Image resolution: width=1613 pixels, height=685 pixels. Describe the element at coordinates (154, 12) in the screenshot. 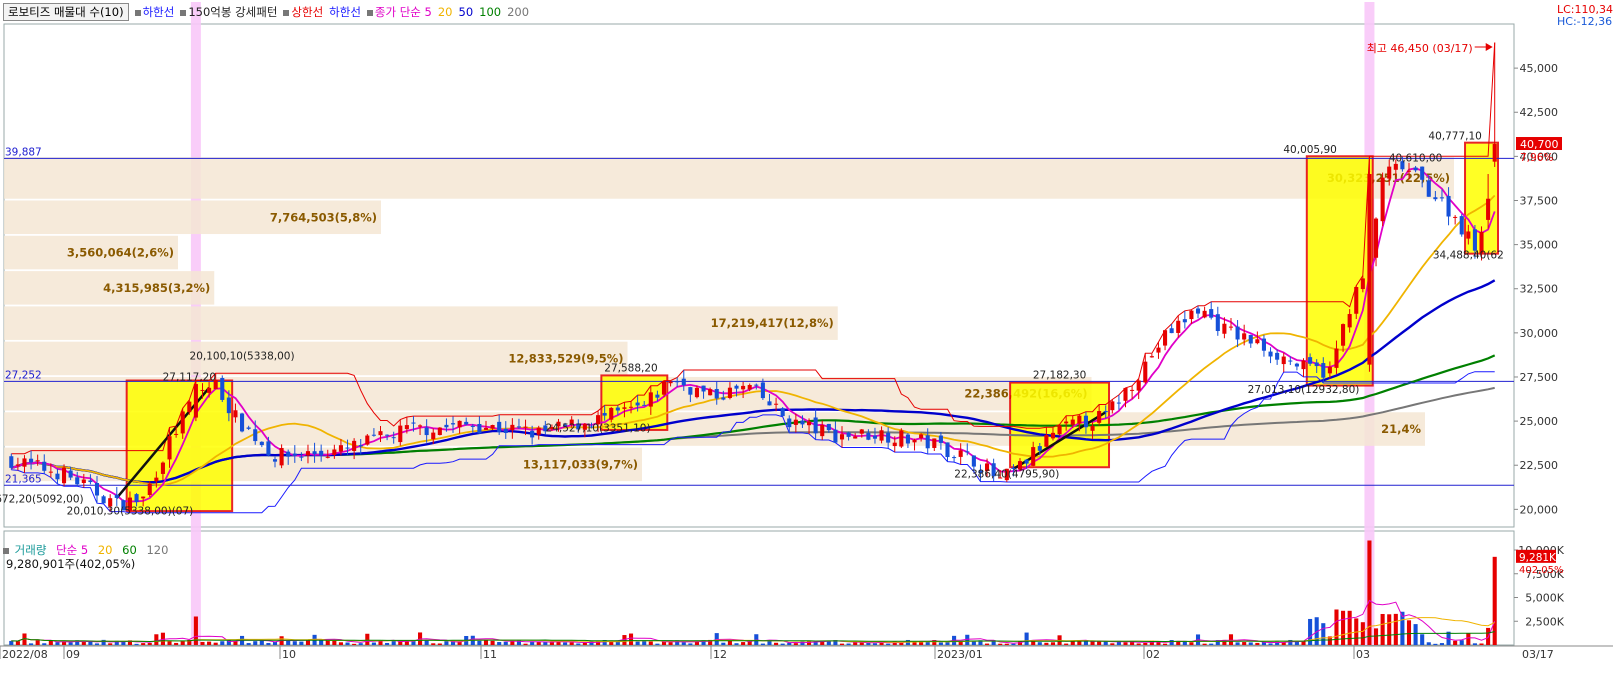

I see `legend-item-lower-band: 하한선` at that location.